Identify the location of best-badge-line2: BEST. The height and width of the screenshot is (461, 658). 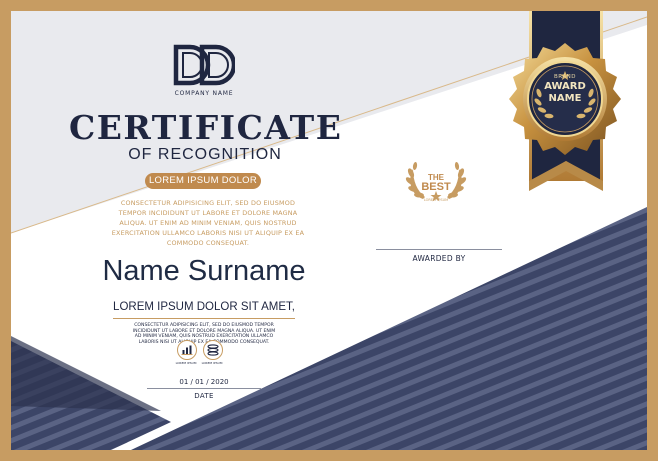
(436, 187).